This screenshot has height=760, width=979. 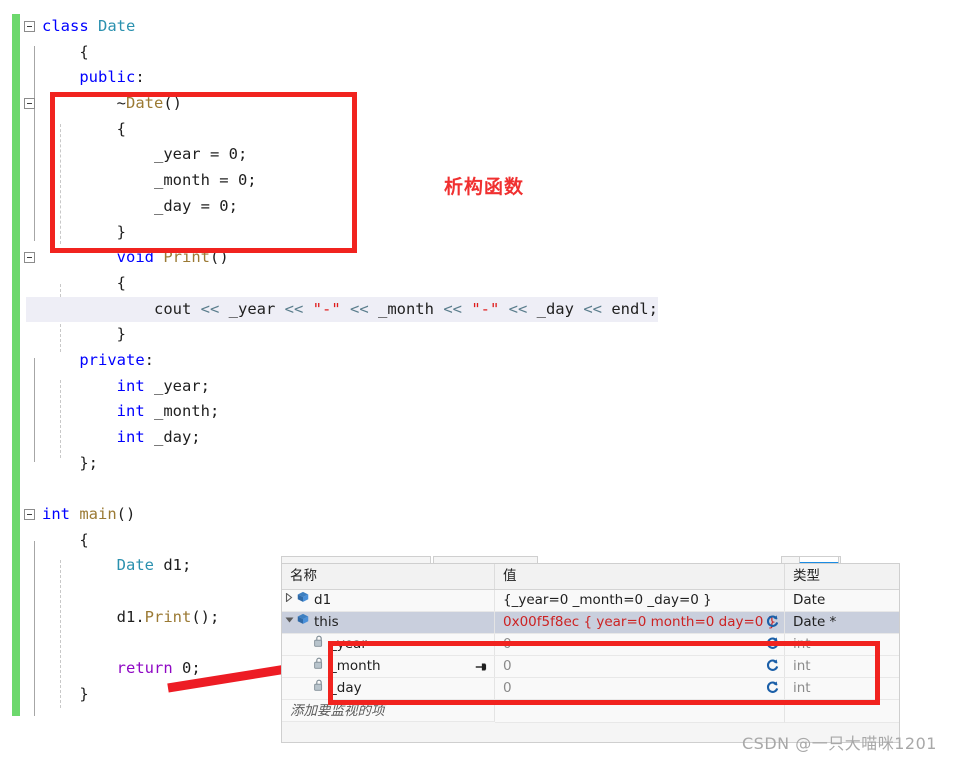 I want to click on code-token: _month, so click(x=410, y=308).